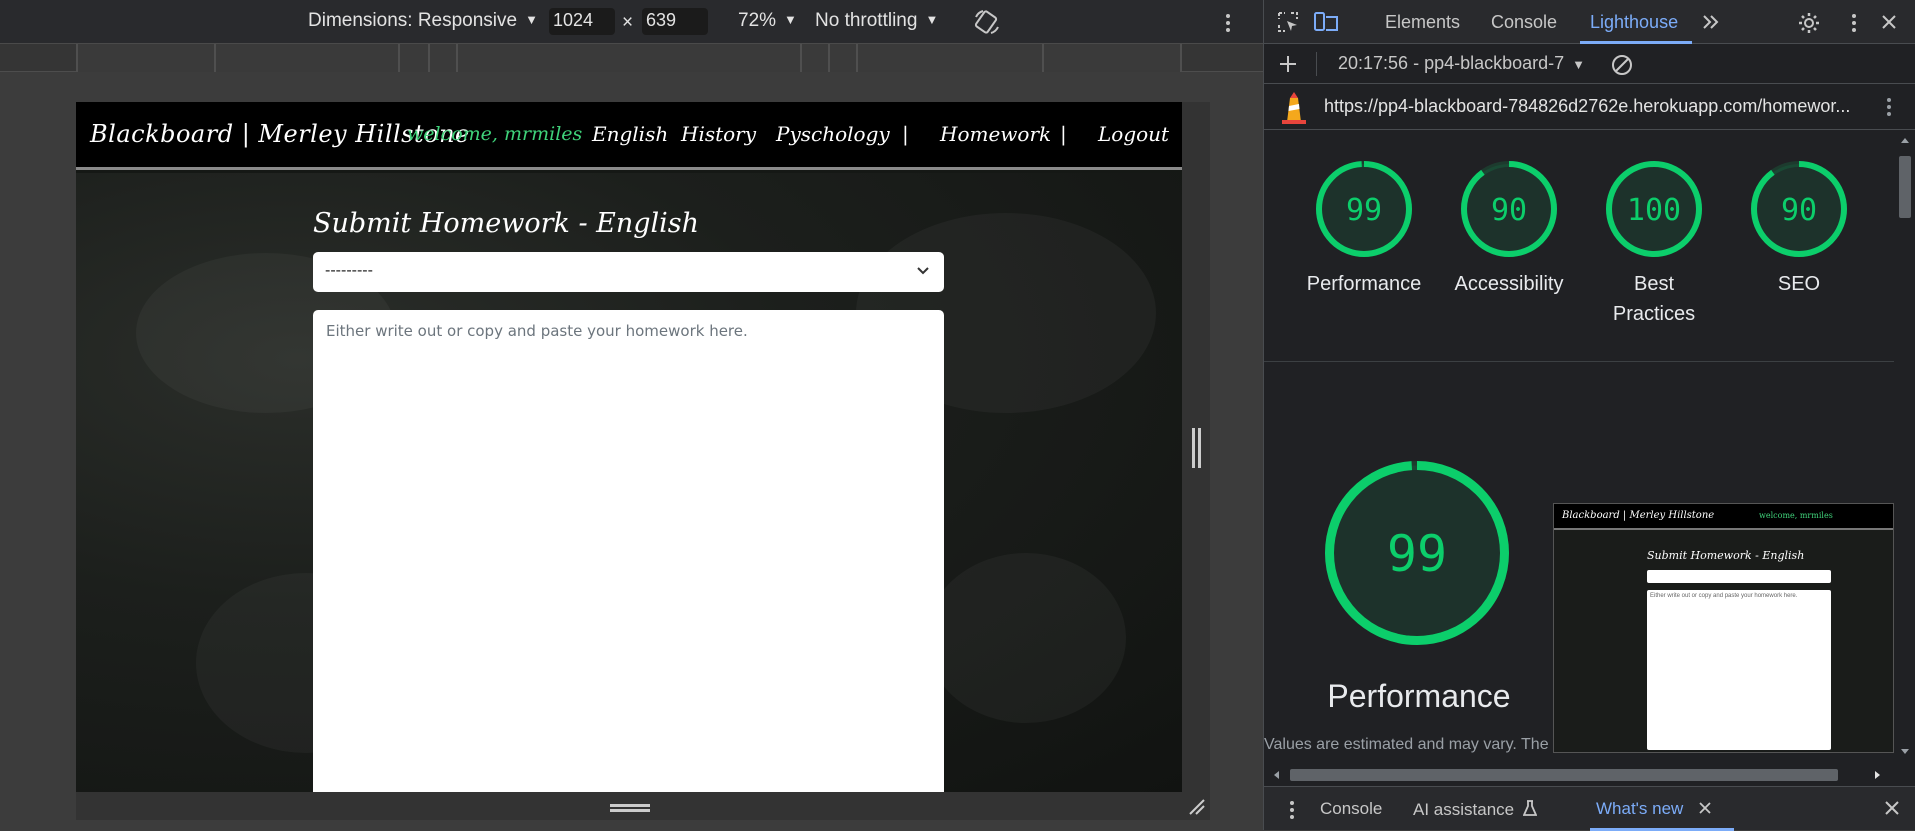 This screenshot has height=831, width=1915. I want to click on zoom-dropdown: 72% ▼, so click(767, 21).